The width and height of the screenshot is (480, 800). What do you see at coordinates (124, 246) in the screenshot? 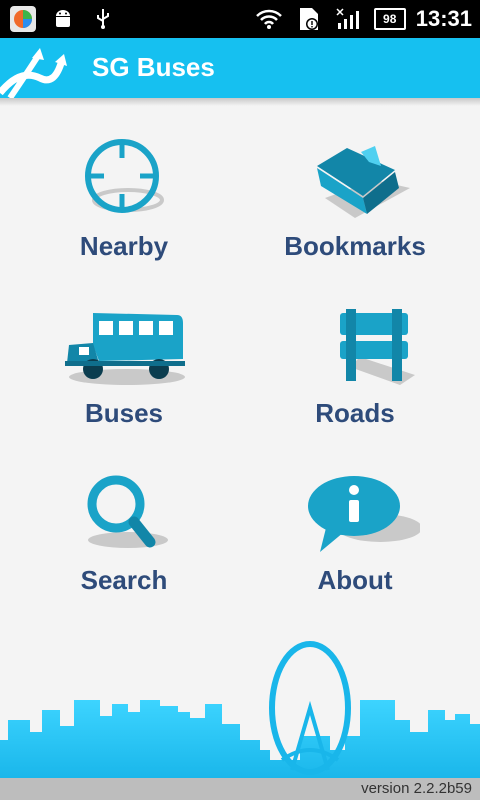
I see `menu-label-nearby: Nearby` at bounding box center [124, 246].